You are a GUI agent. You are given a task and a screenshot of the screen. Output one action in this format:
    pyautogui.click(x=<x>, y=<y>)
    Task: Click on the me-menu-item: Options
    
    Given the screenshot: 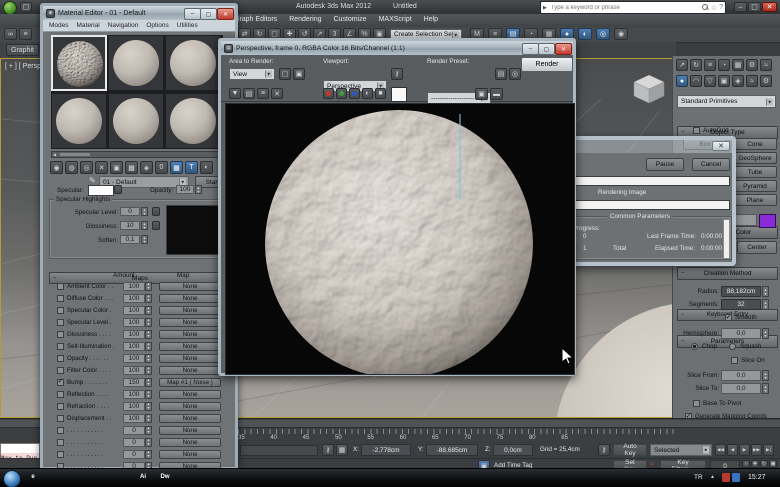 What is the action you would take?
    pyautogui.click(x=157, y=25)
    